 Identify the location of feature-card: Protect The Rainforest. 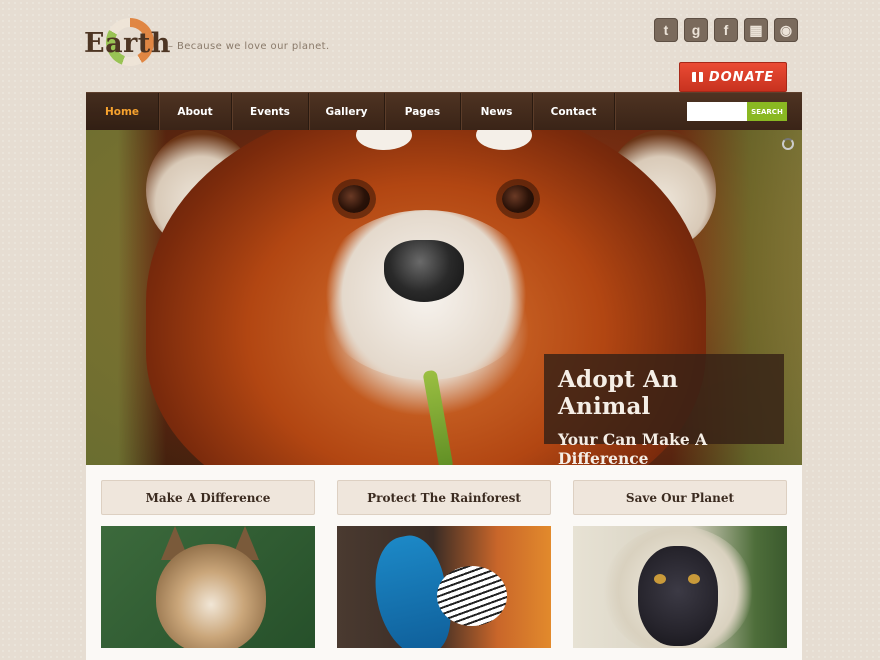
(444, 564).